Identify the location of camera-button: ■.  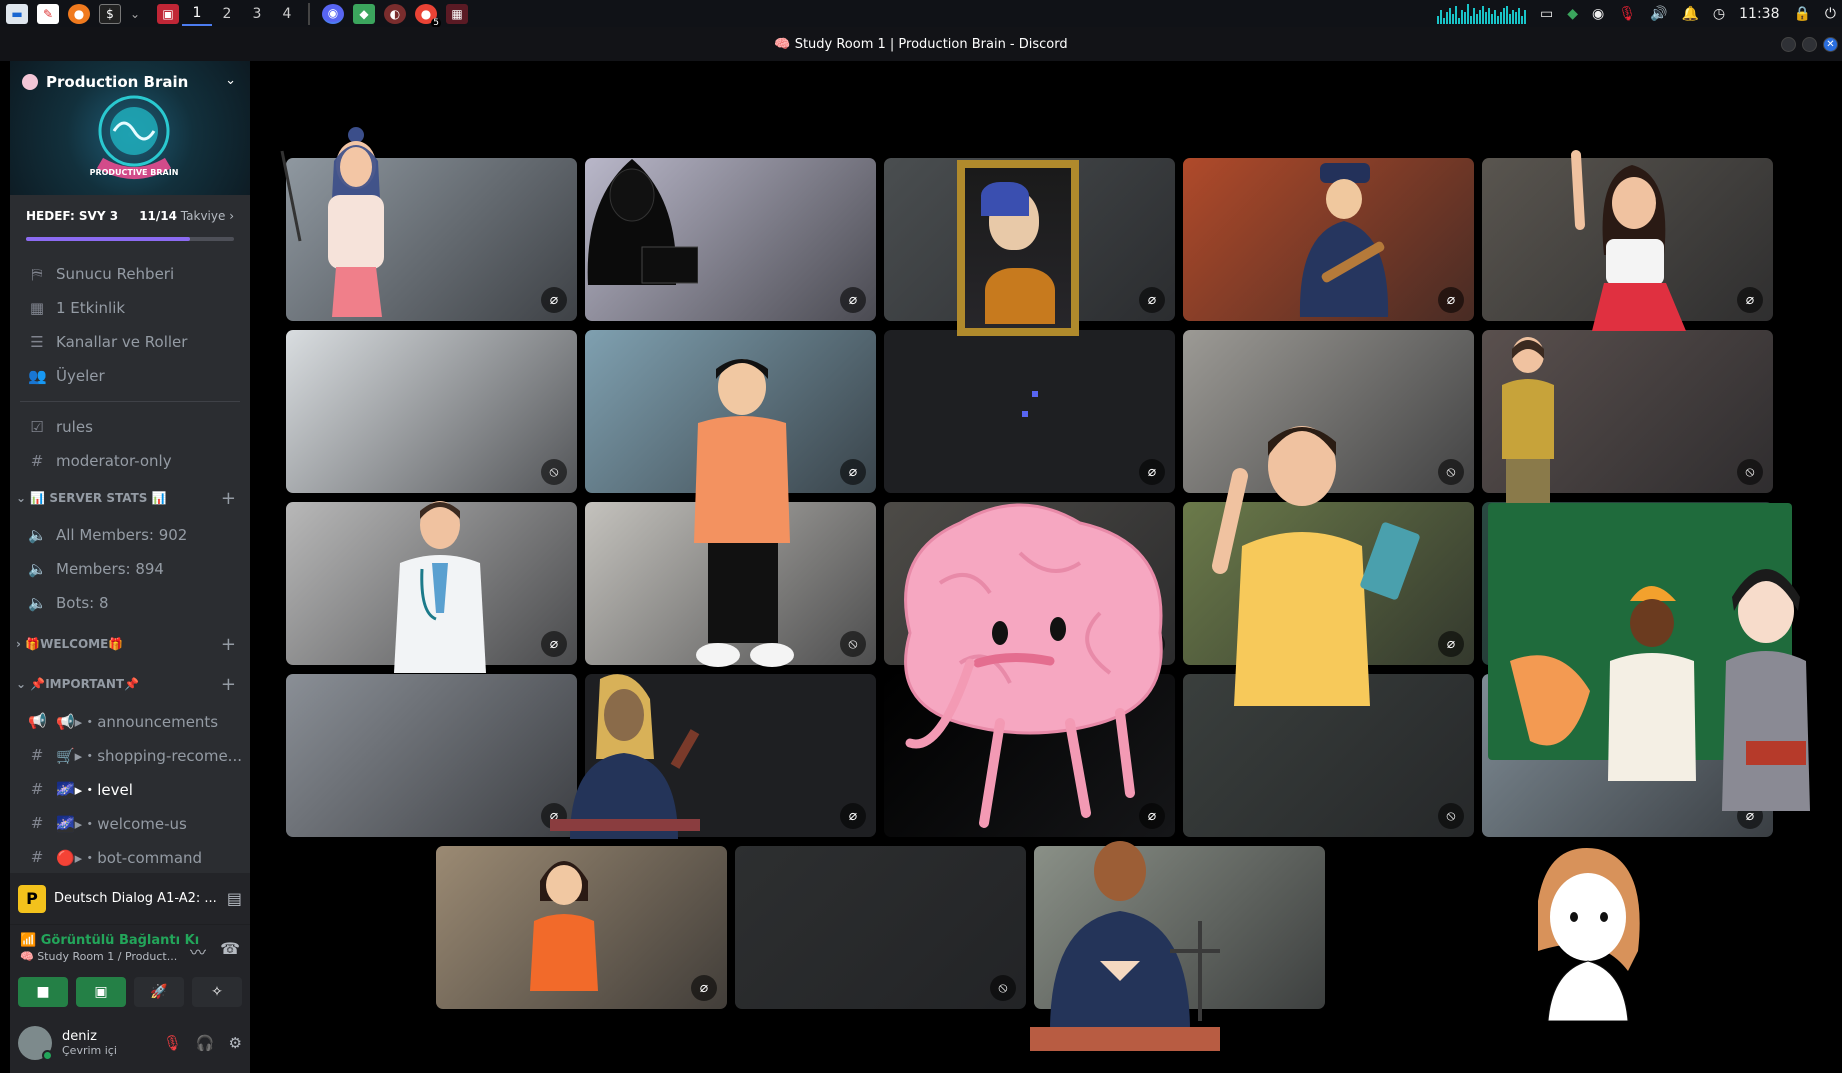
(43, 992).